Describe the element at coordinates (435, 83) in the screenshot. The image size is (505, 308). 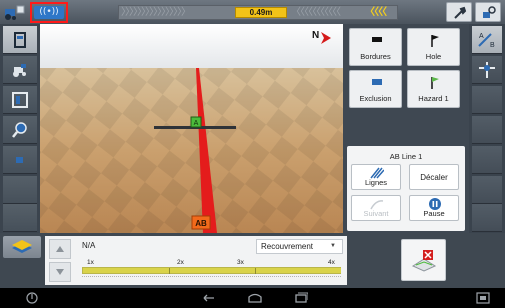
I see `flag-hazard-icon` at that location.